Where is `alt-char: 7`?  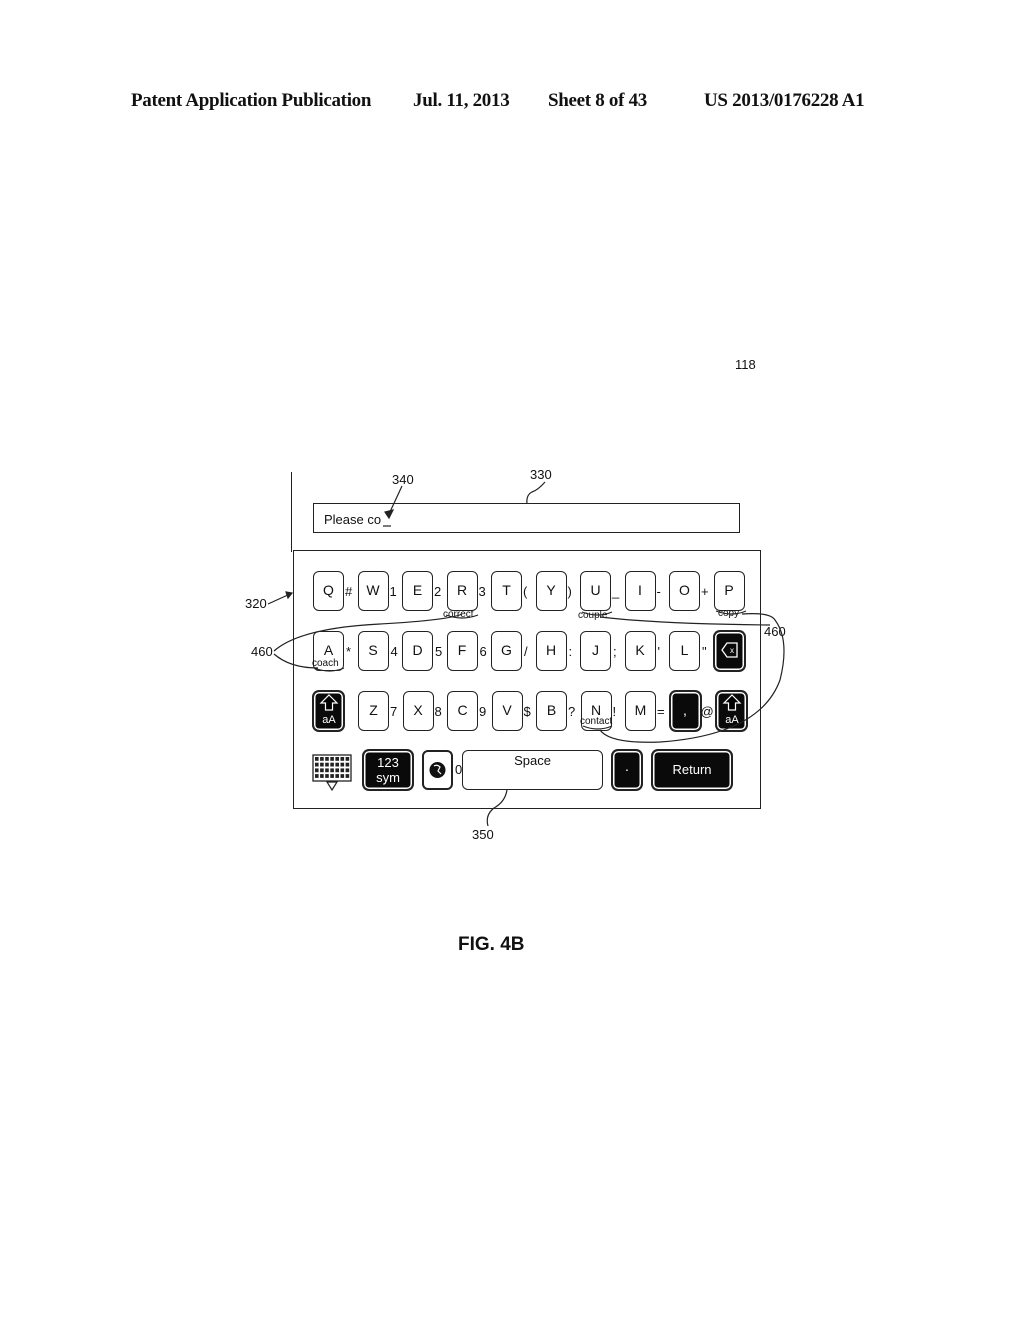
alt-char: 7 is located at coordinates (394, 711).